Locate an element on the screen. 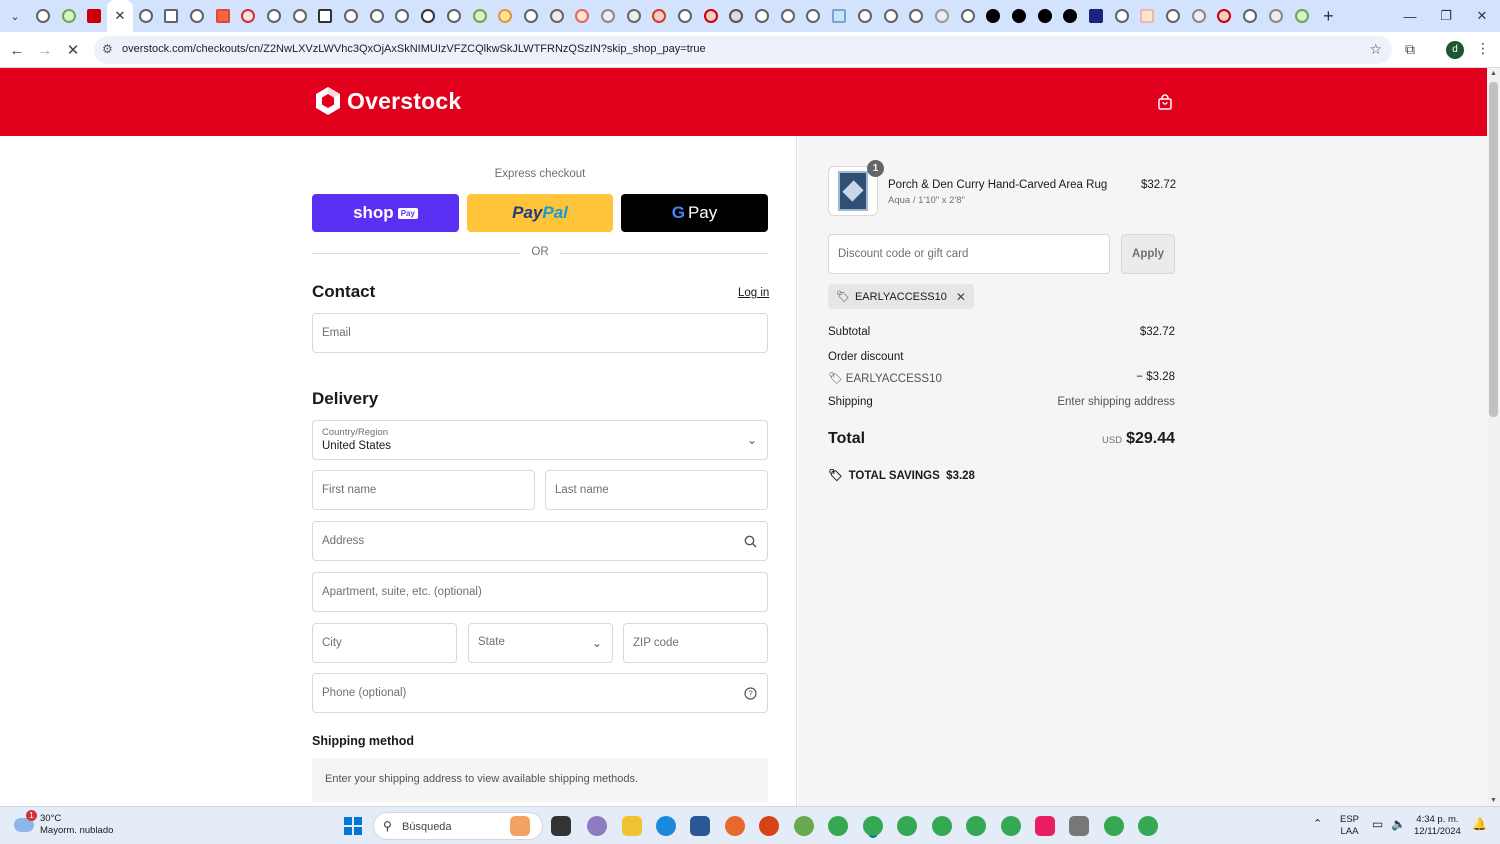 The width and height of the screenshot is (1500, 844). weather-widget: 1 30°C Mayorm. nublado is located at coordinates (63, 823).